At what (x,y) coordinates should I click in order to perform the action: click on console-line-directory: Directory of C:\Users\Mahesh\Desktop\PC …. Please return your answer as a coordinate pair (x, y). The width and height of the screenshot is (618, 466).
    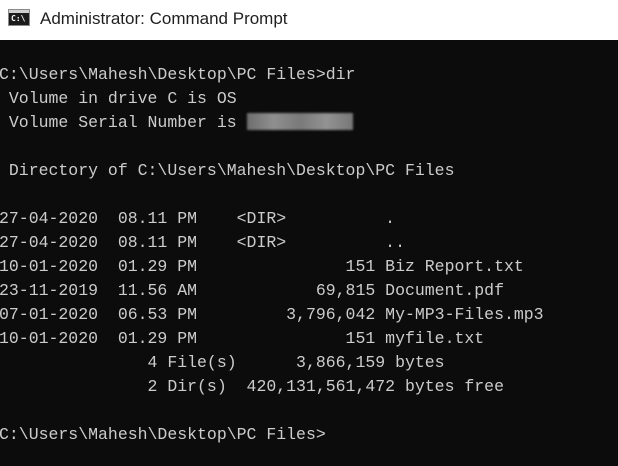
    Looking at the image, I should click on (227, 170).